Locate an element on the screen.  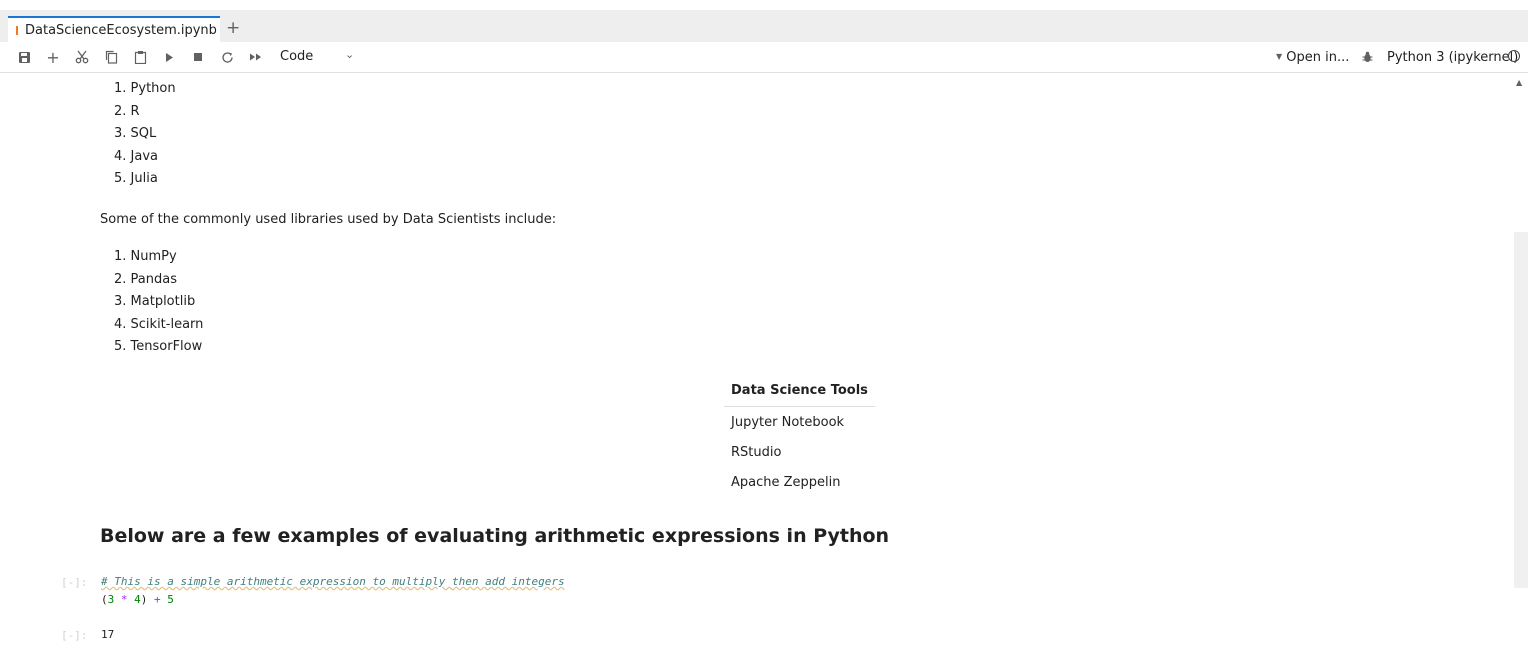
bug-icon is located at coordinates (1367, 57).